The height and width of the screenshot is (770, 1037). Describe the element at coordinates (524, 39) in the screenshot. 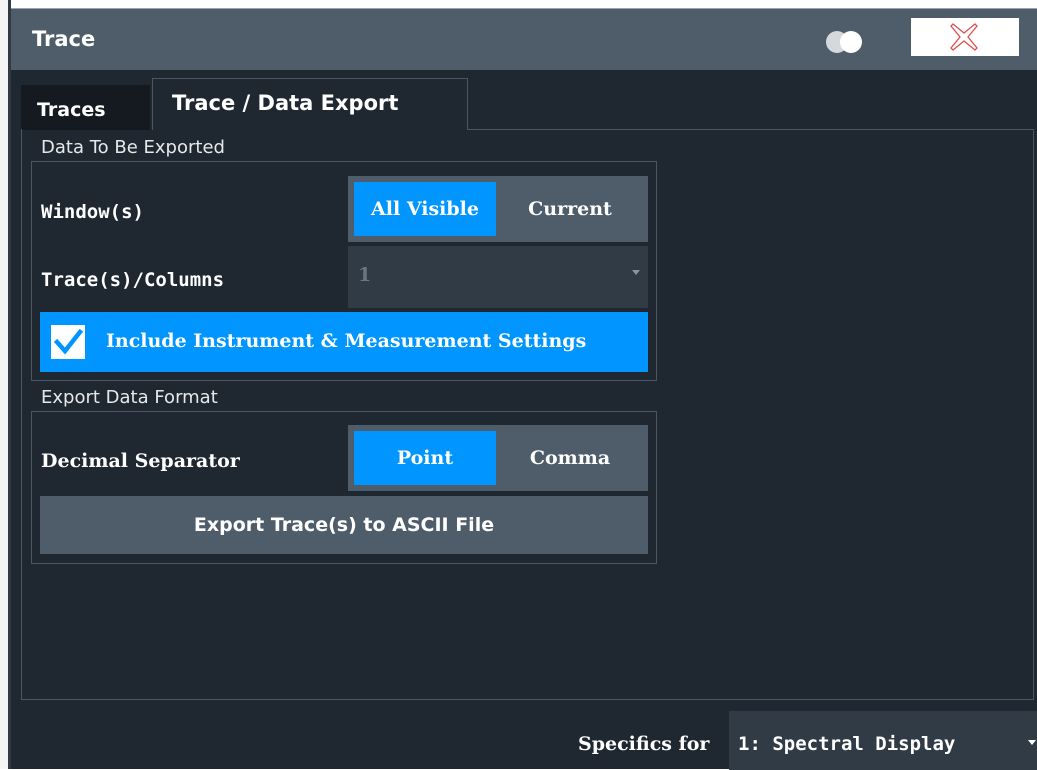

I see `dialog-titlebar: Trace` at that location.